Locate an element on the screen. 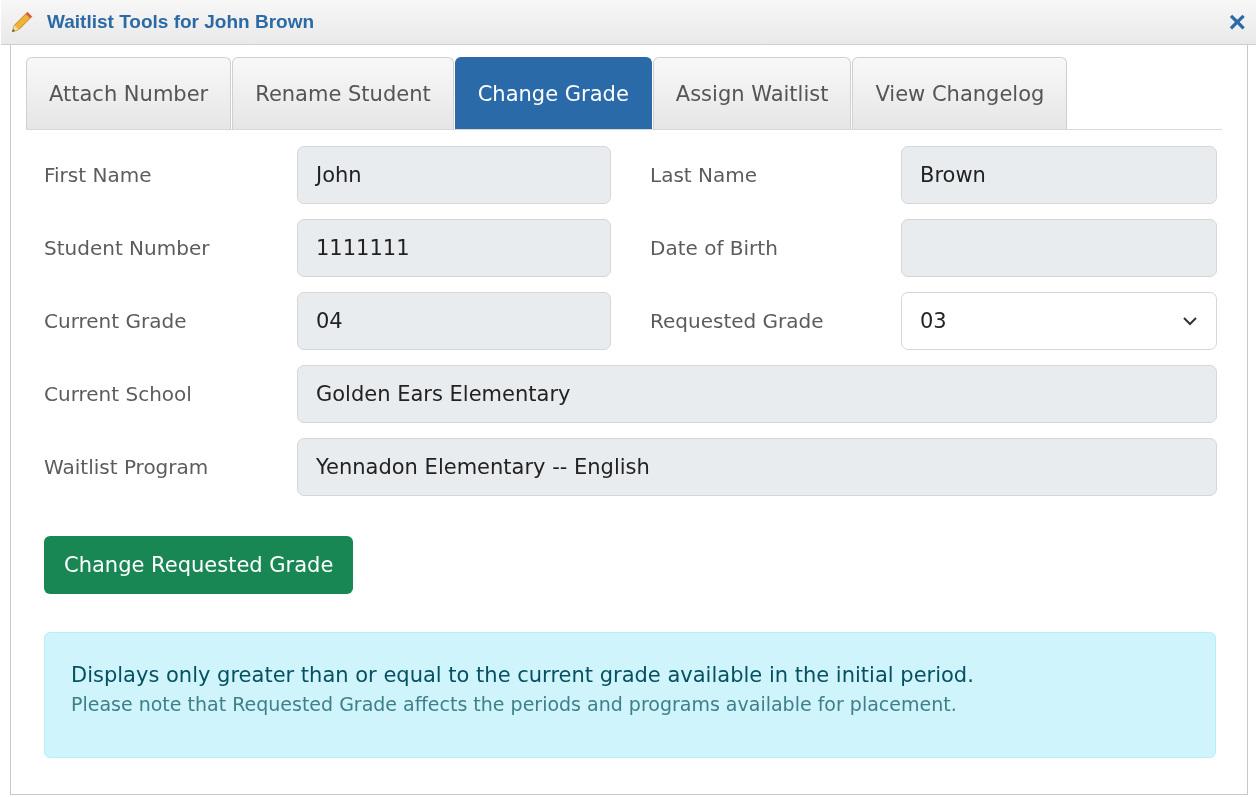 The image size is (1256, 797). grade-dropdown: 03 is located at coordinates (1059, 321).